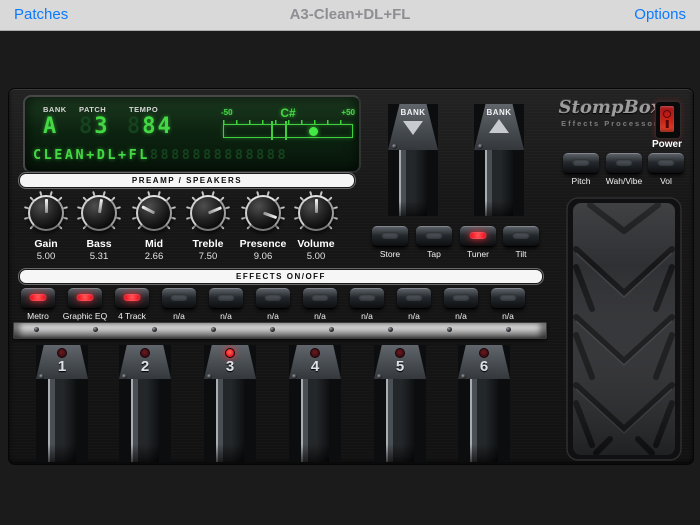 This screenshot has height=525, width=700. I want to click on utility-button-store, so click(390, 236).